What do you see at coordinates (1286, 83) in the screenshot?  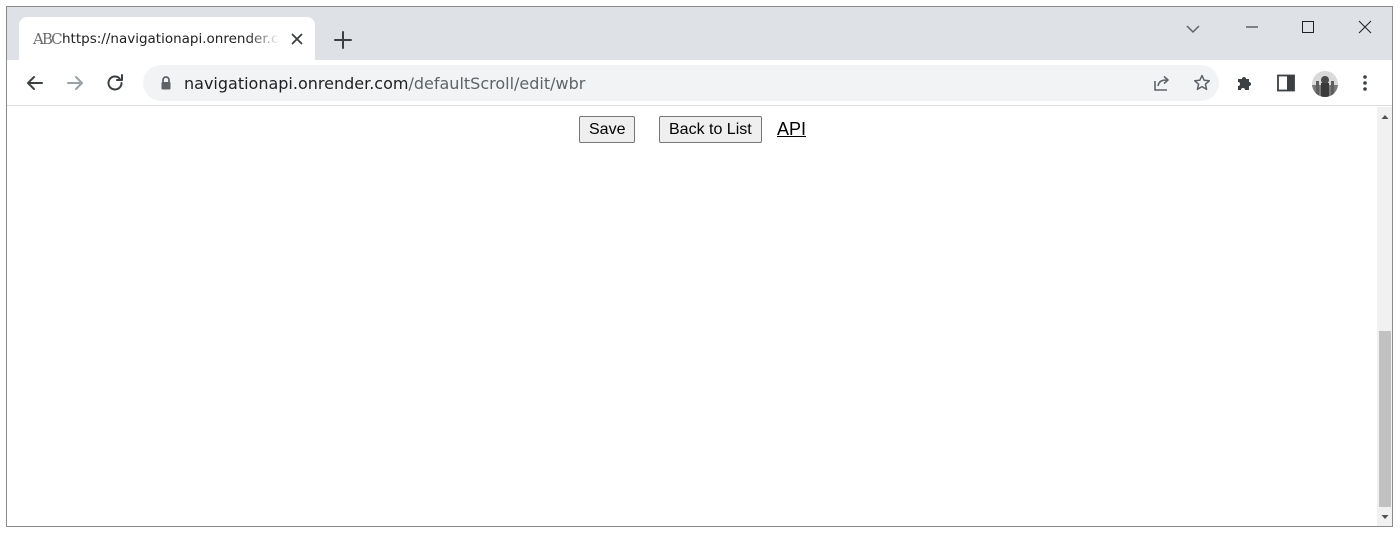 I see `side-panel-icon` at bounding box center [1286, 83].